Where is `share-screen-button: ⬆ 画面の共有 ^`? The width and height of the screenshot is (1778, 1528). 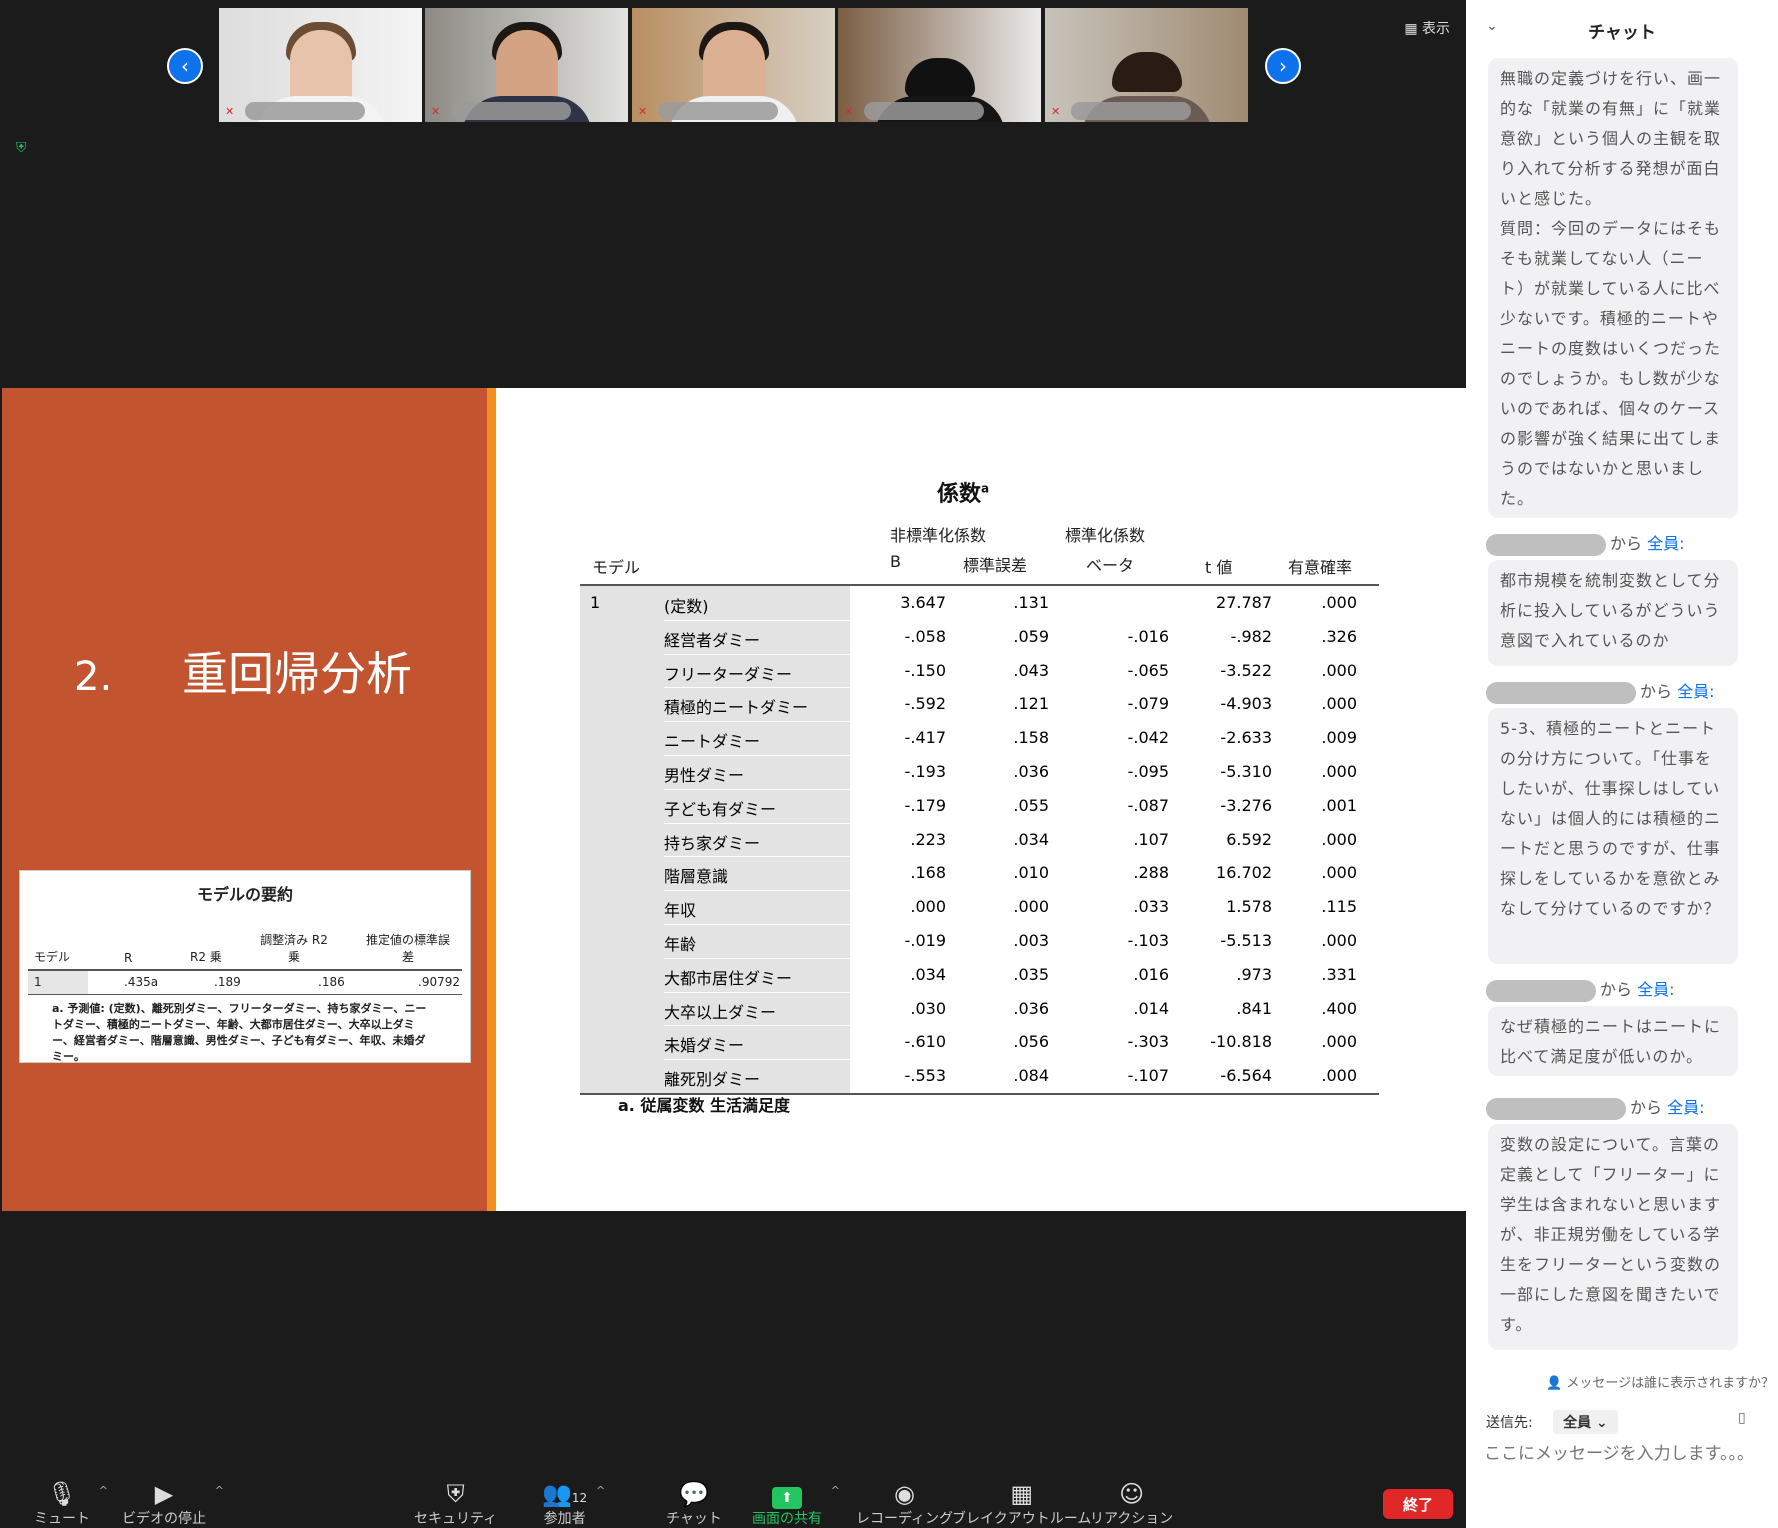 share-screen-button: ⬆ 画面の共有 ^ is located at coordinates (796, 1504).